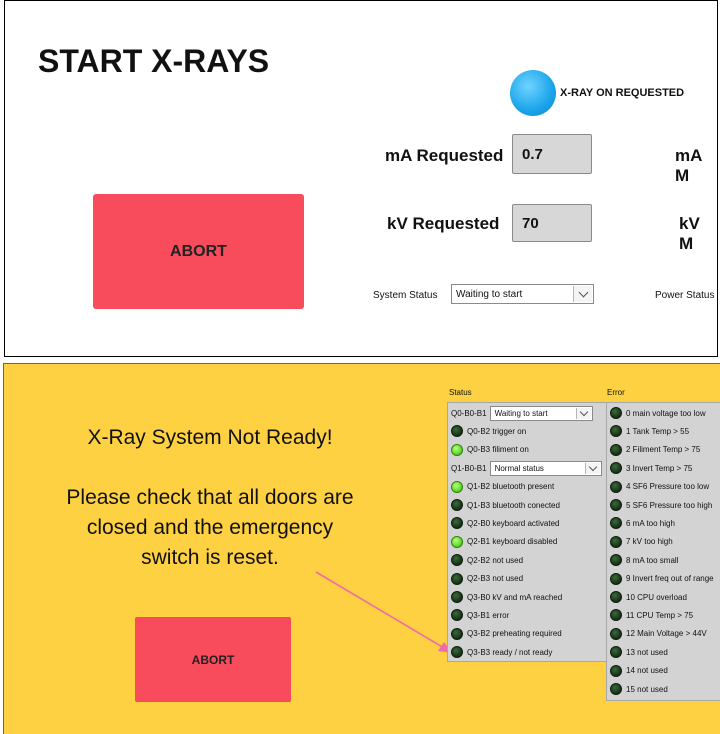  I want to click on error-row: 14 not used, so click(639, 671).